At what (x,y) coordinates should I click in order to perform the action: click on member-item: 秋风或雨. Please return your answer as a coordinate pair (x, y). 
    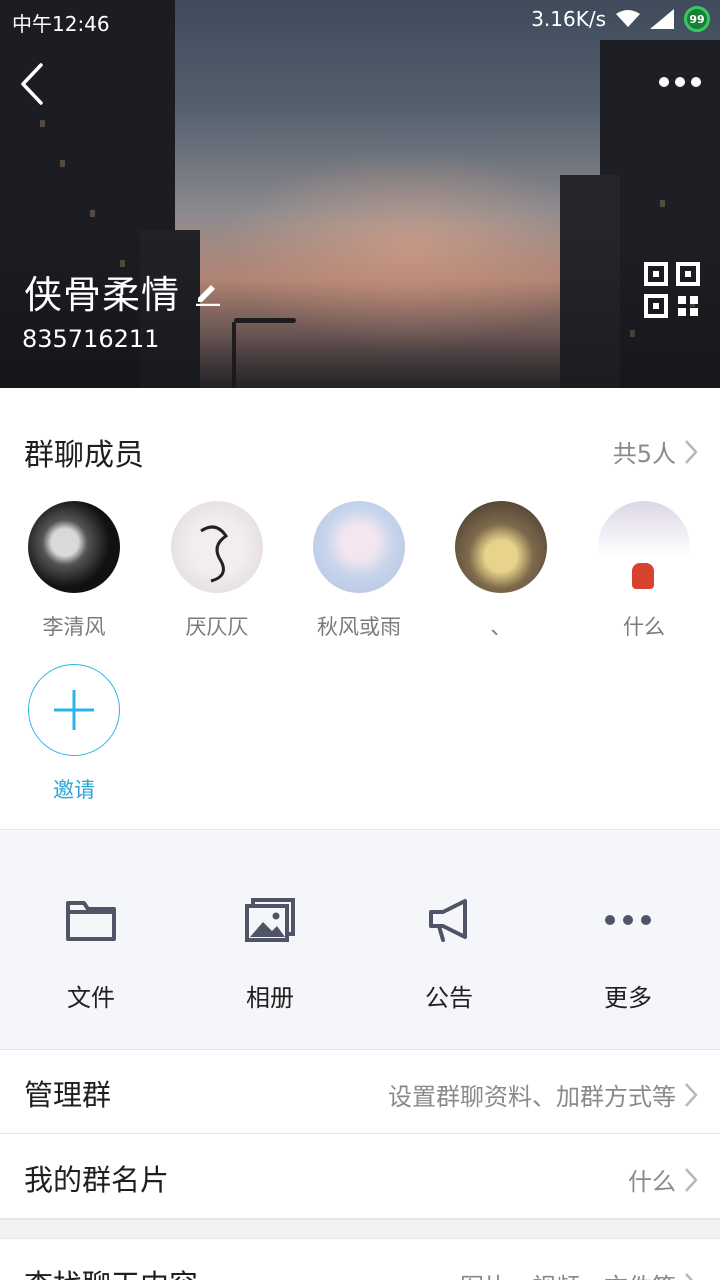
    Looking at the image, I should click on (359, 571).